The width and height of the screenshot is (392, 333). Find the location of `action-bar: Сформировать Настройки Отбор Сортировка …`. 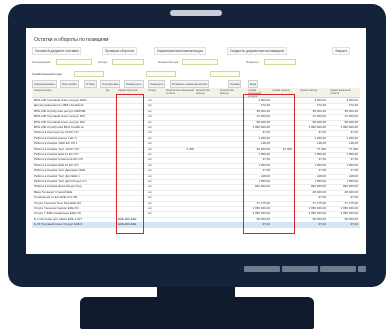

action-bar: Сформировать Настройки Отбор Сортировка … is located at coordinates (196, 84).